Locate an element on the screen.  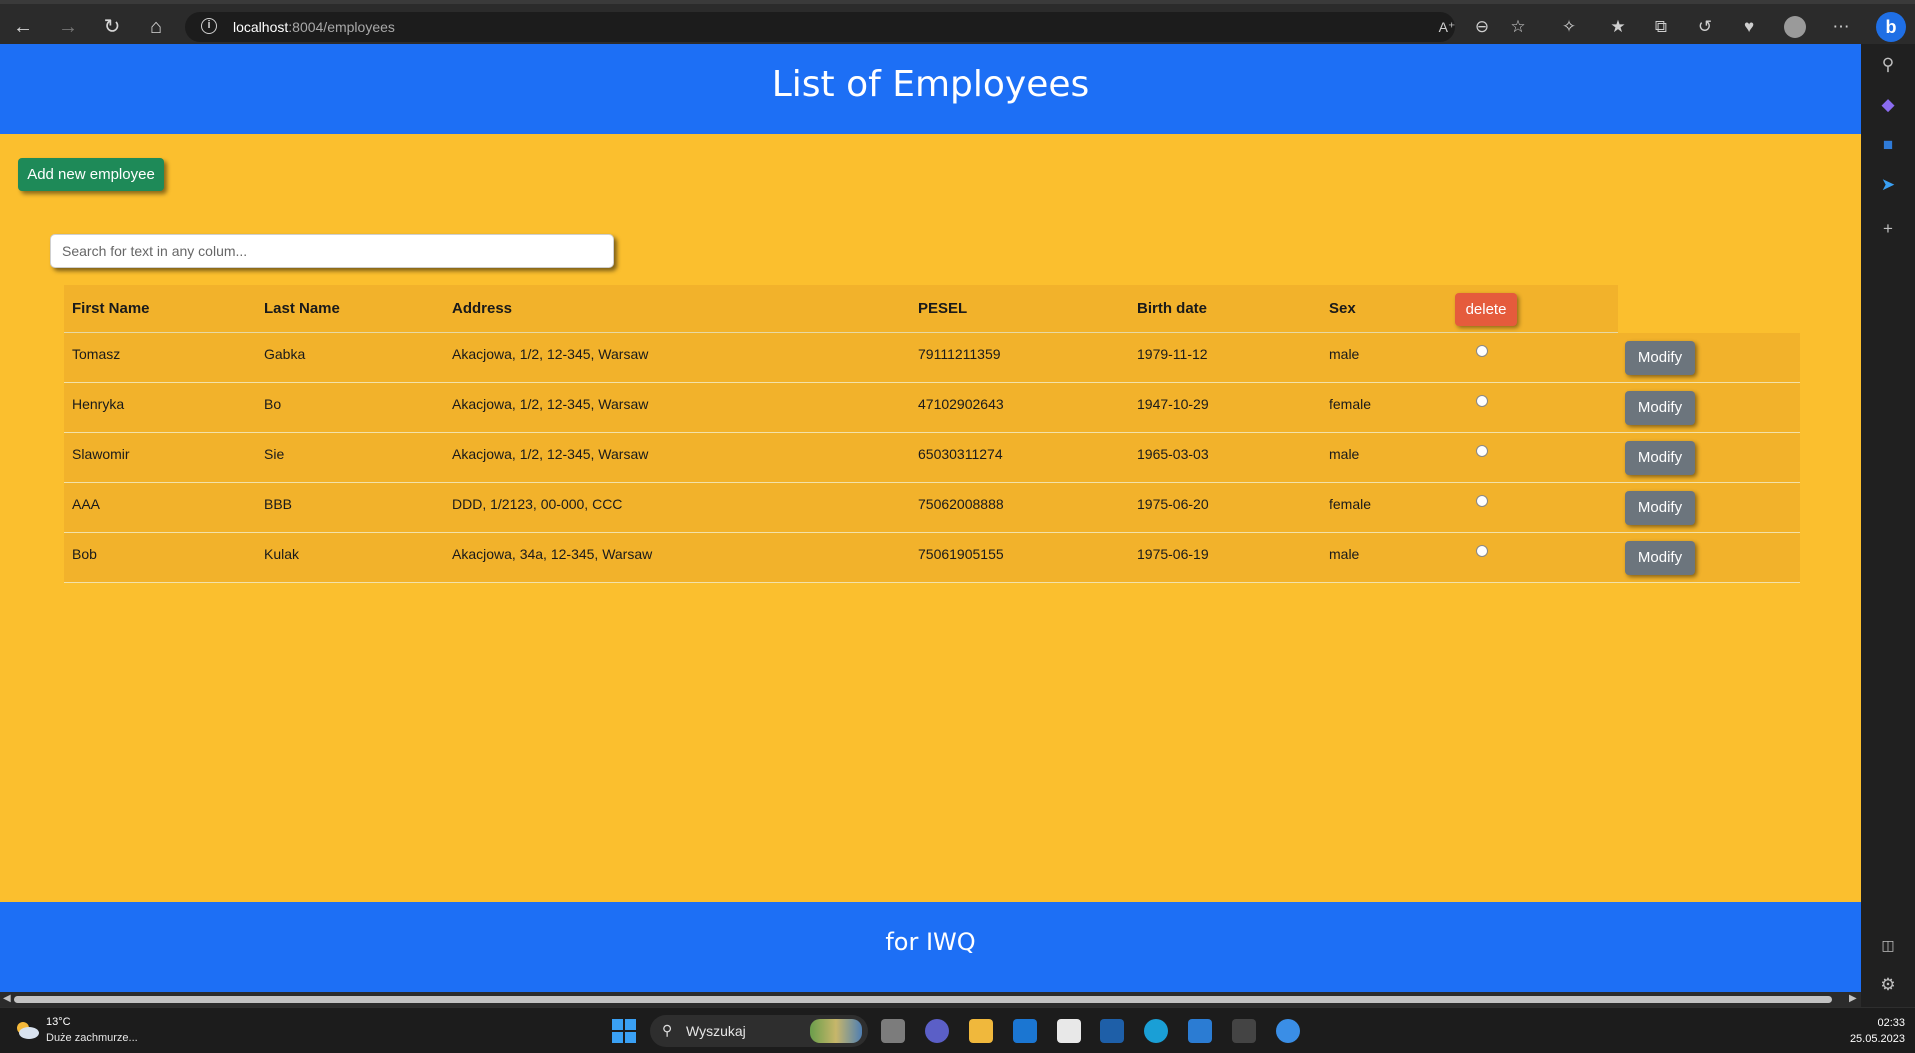
taskbar-search-label: Wyszukaj is located at coordinates (716, 1031).